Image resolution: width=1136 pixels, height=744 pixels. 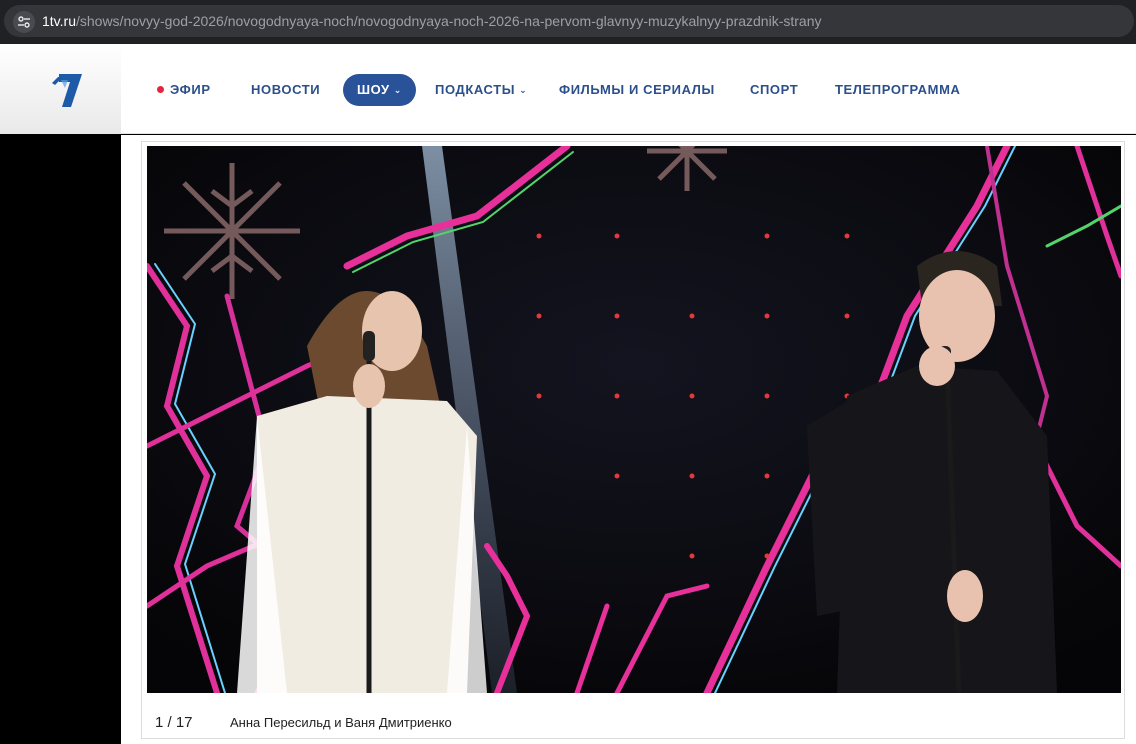 What do you see at coordinates (633, 720) in the screenshot?
I see `gallery-caption-row: 1 / 17 Анна Пересильд и Ваня Дмитриенко` at bounding box center [633, 720].